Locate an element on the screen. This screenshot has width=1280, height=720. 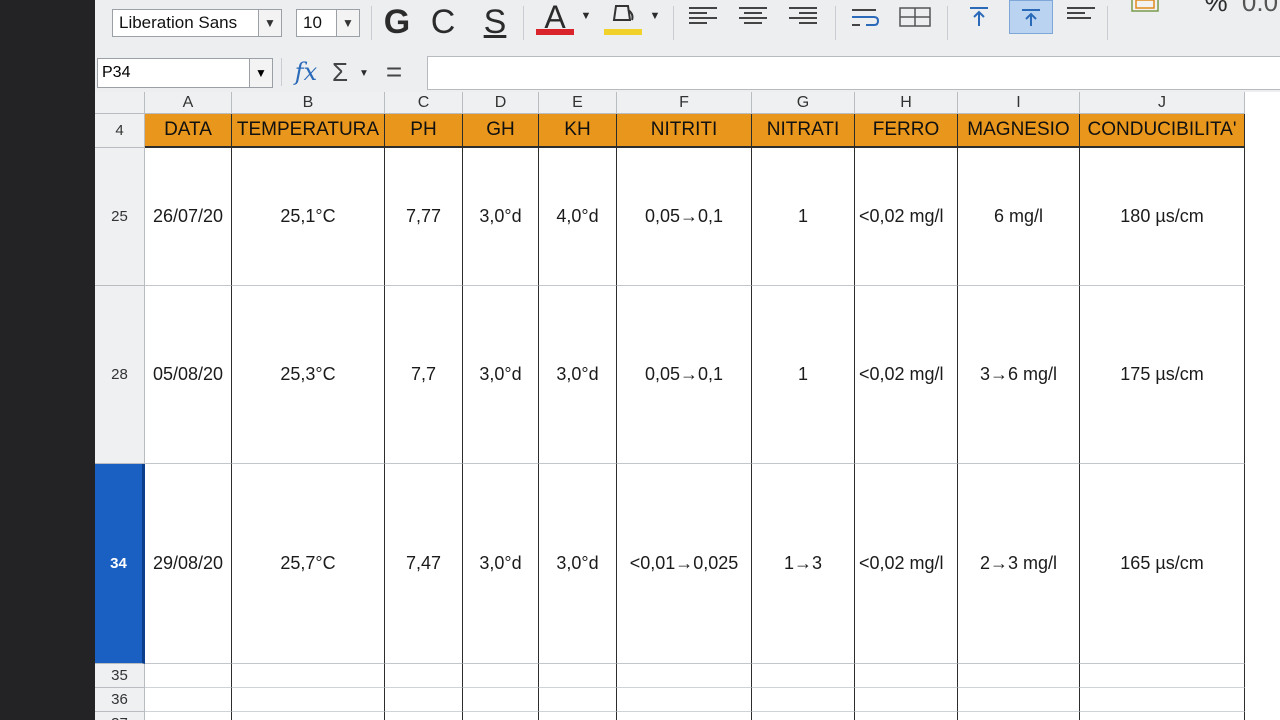
function-wizard-button: fx is located at coordinates (306, 72).